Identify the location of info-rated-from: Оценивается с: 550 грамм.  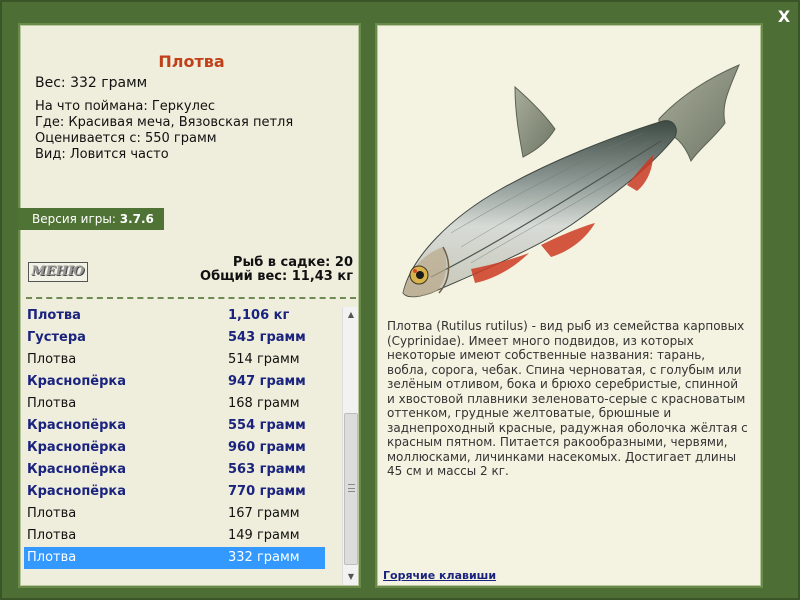
(126, 138).